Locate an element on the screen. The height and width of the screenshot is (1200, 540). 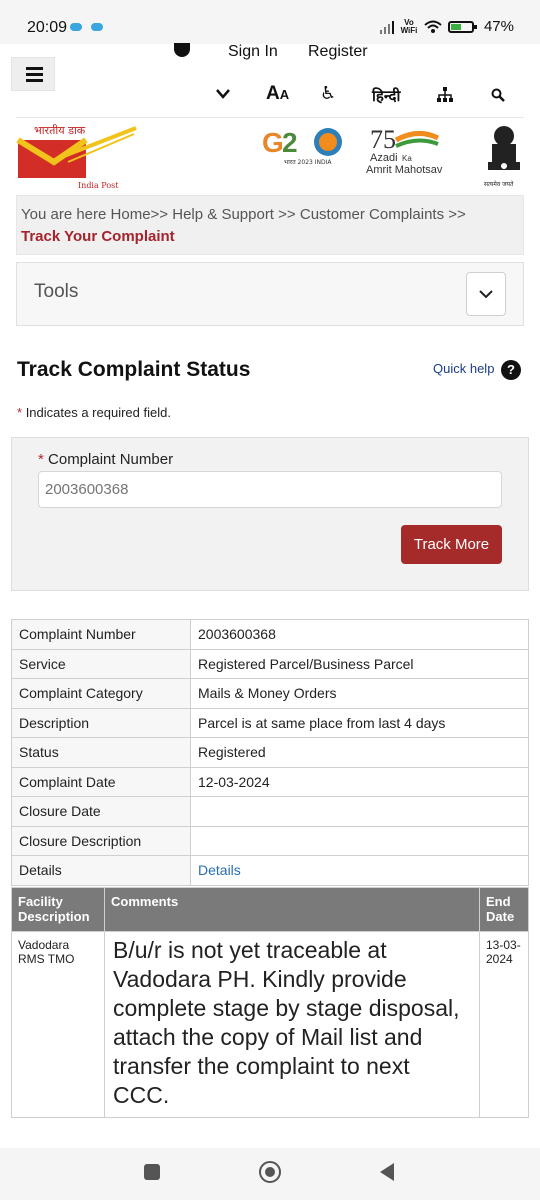
table-header-row: Facility Description Comments End Date is located at coordinates (270, 909).